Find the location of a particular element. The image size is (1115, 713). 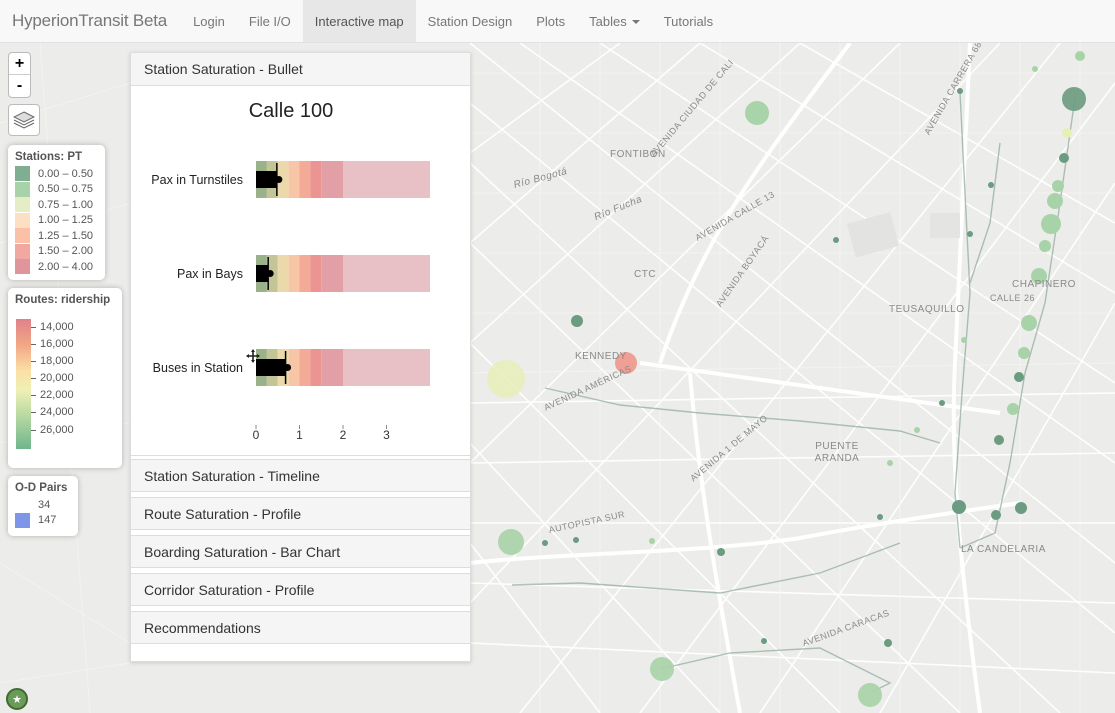

routes-color-ramp is located at coordinates (23, 384).